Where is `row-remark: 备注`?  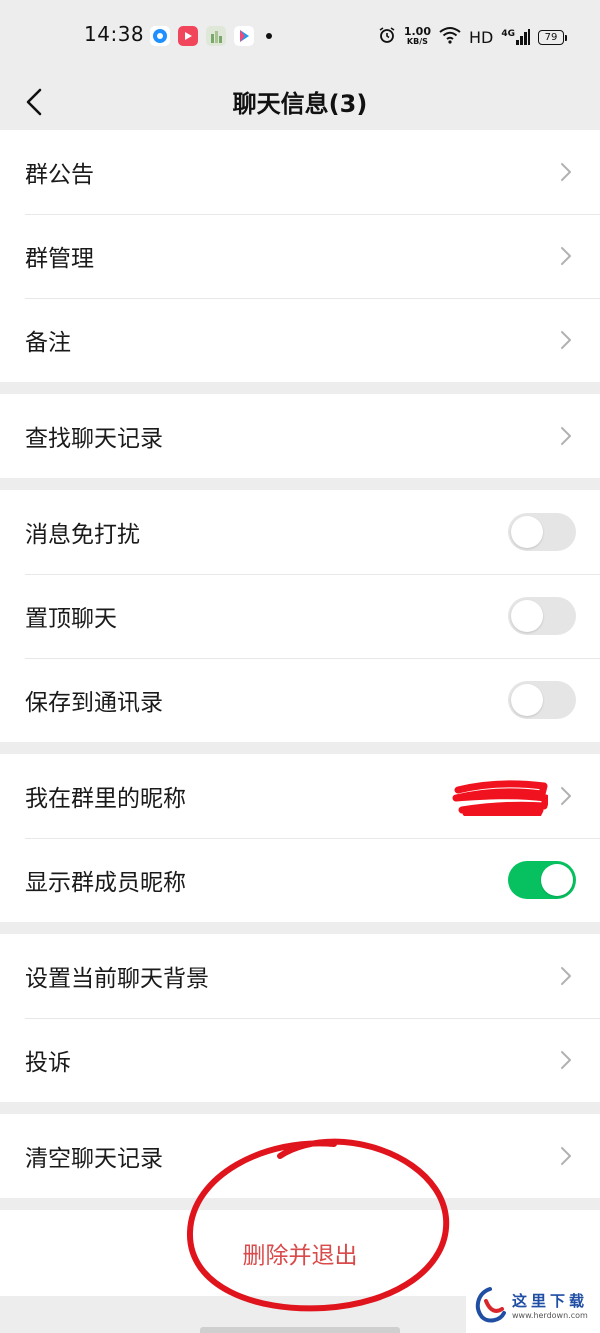 row-remark: 备注 is located at coordinates (300, 340).